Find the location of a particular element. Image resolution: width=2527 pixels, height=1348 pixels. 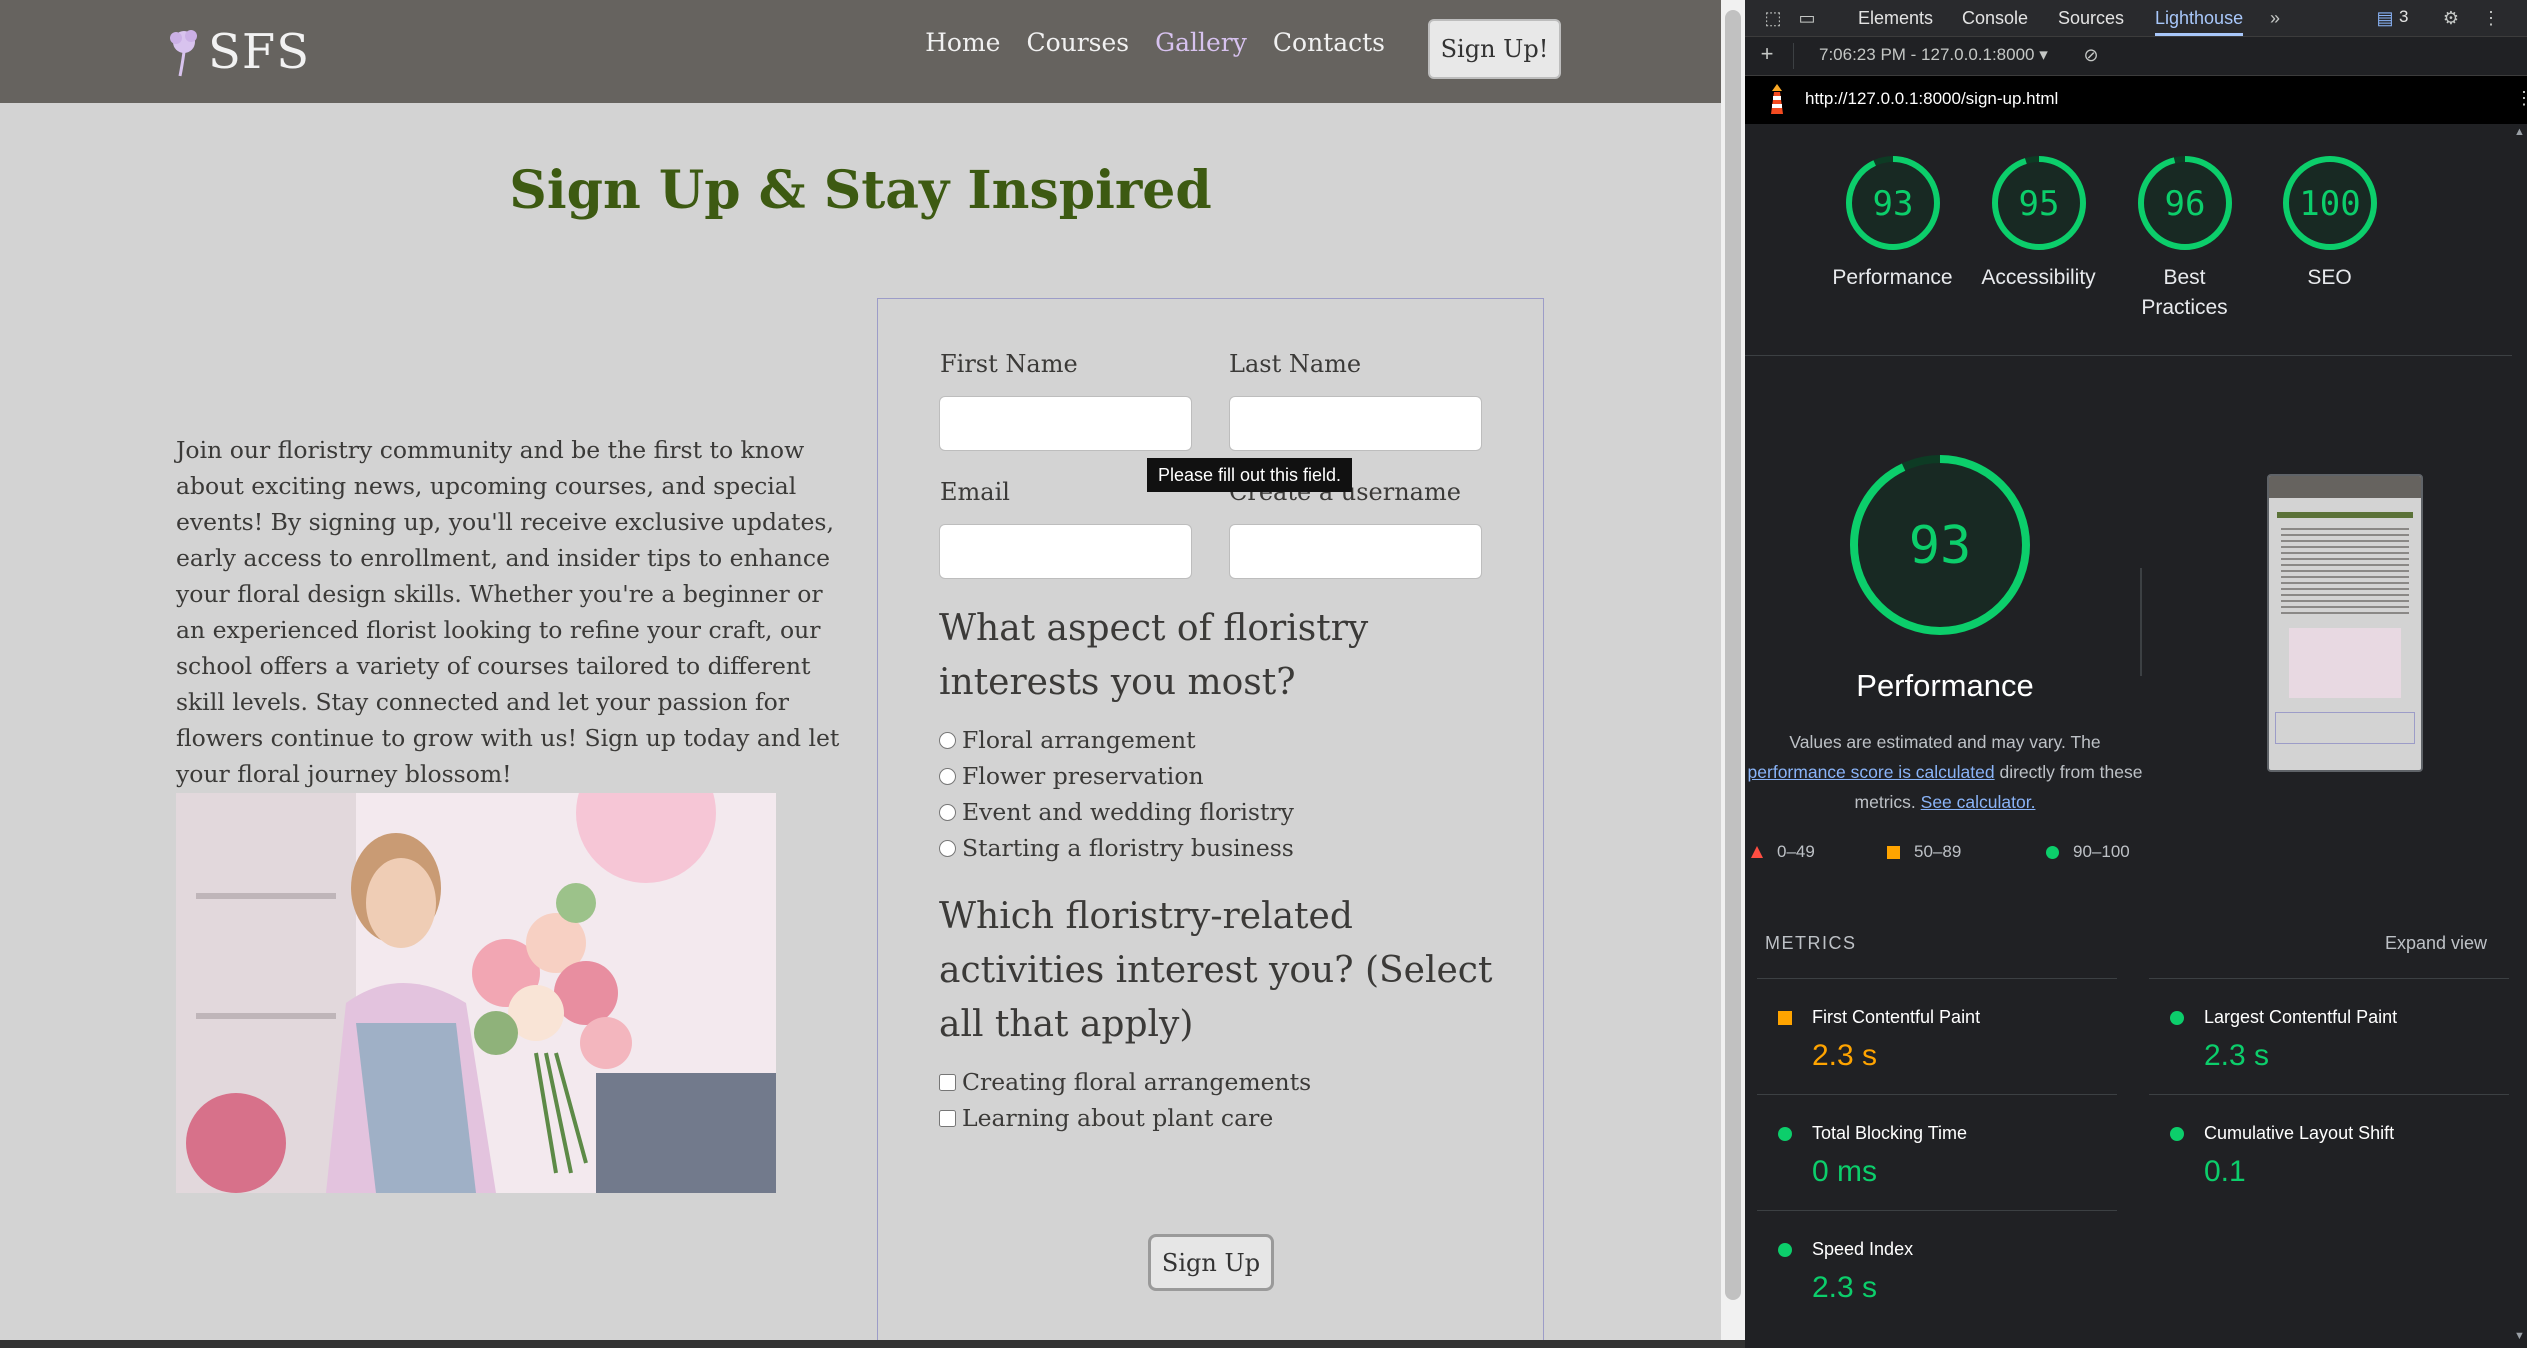

average-square-icon is located at coordinates (1785, 1018).